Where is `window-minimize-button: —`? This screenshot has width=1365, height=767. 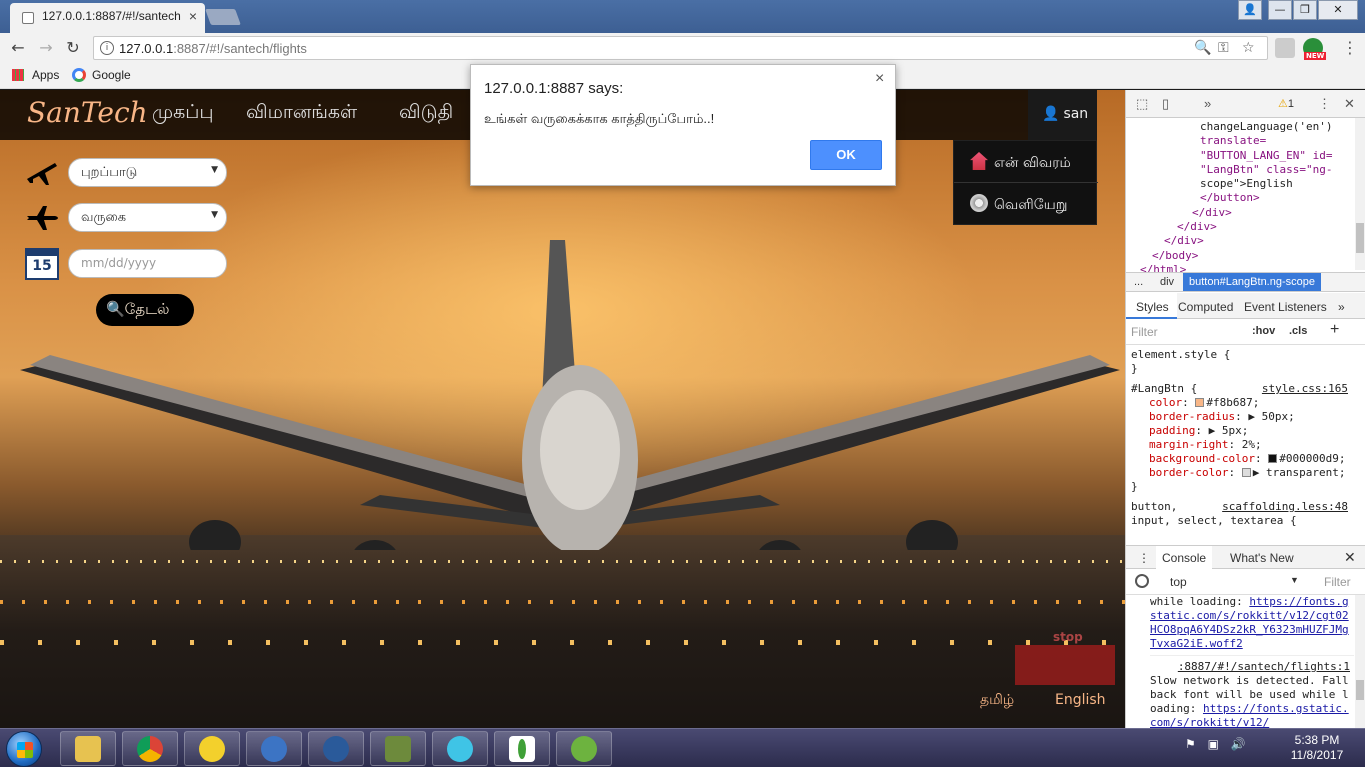 window-minimize-button: — is located at coordinates (1280, 10).